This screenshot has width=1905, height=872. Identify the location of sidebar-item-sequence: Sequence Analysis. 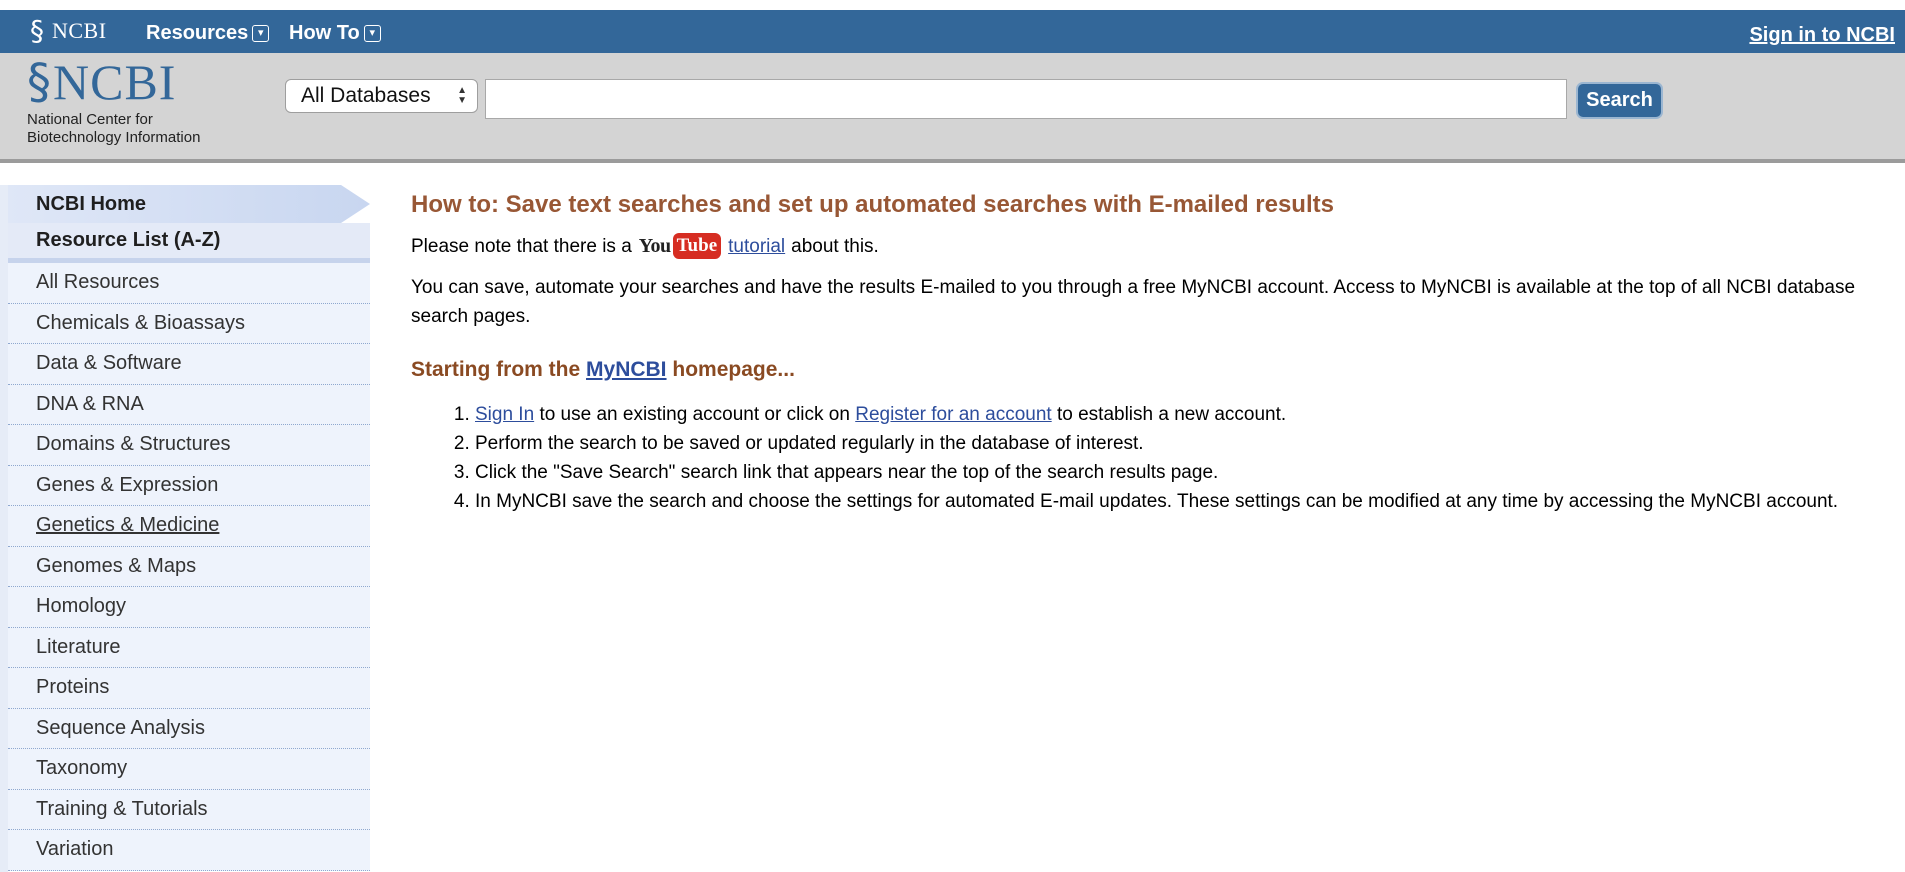
(189, 729).